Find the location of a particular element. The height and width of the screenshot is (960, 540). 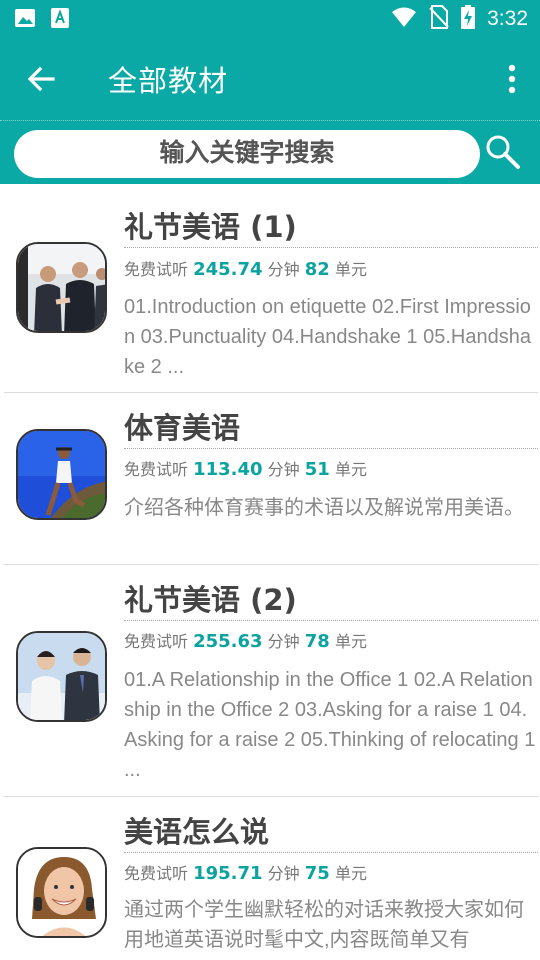

course-title: 礼节美语 (2) is located at coordinates (210, 600).